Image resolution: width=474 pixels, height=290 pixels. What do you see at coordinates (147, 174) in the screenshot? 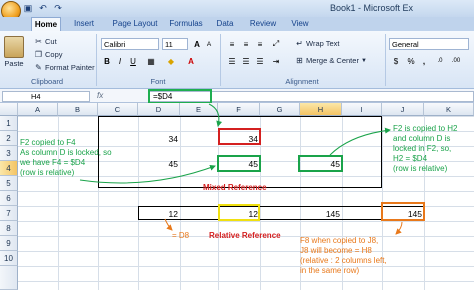
I see `arrow-left-note-to-f4` at bounding box center [147, 174].